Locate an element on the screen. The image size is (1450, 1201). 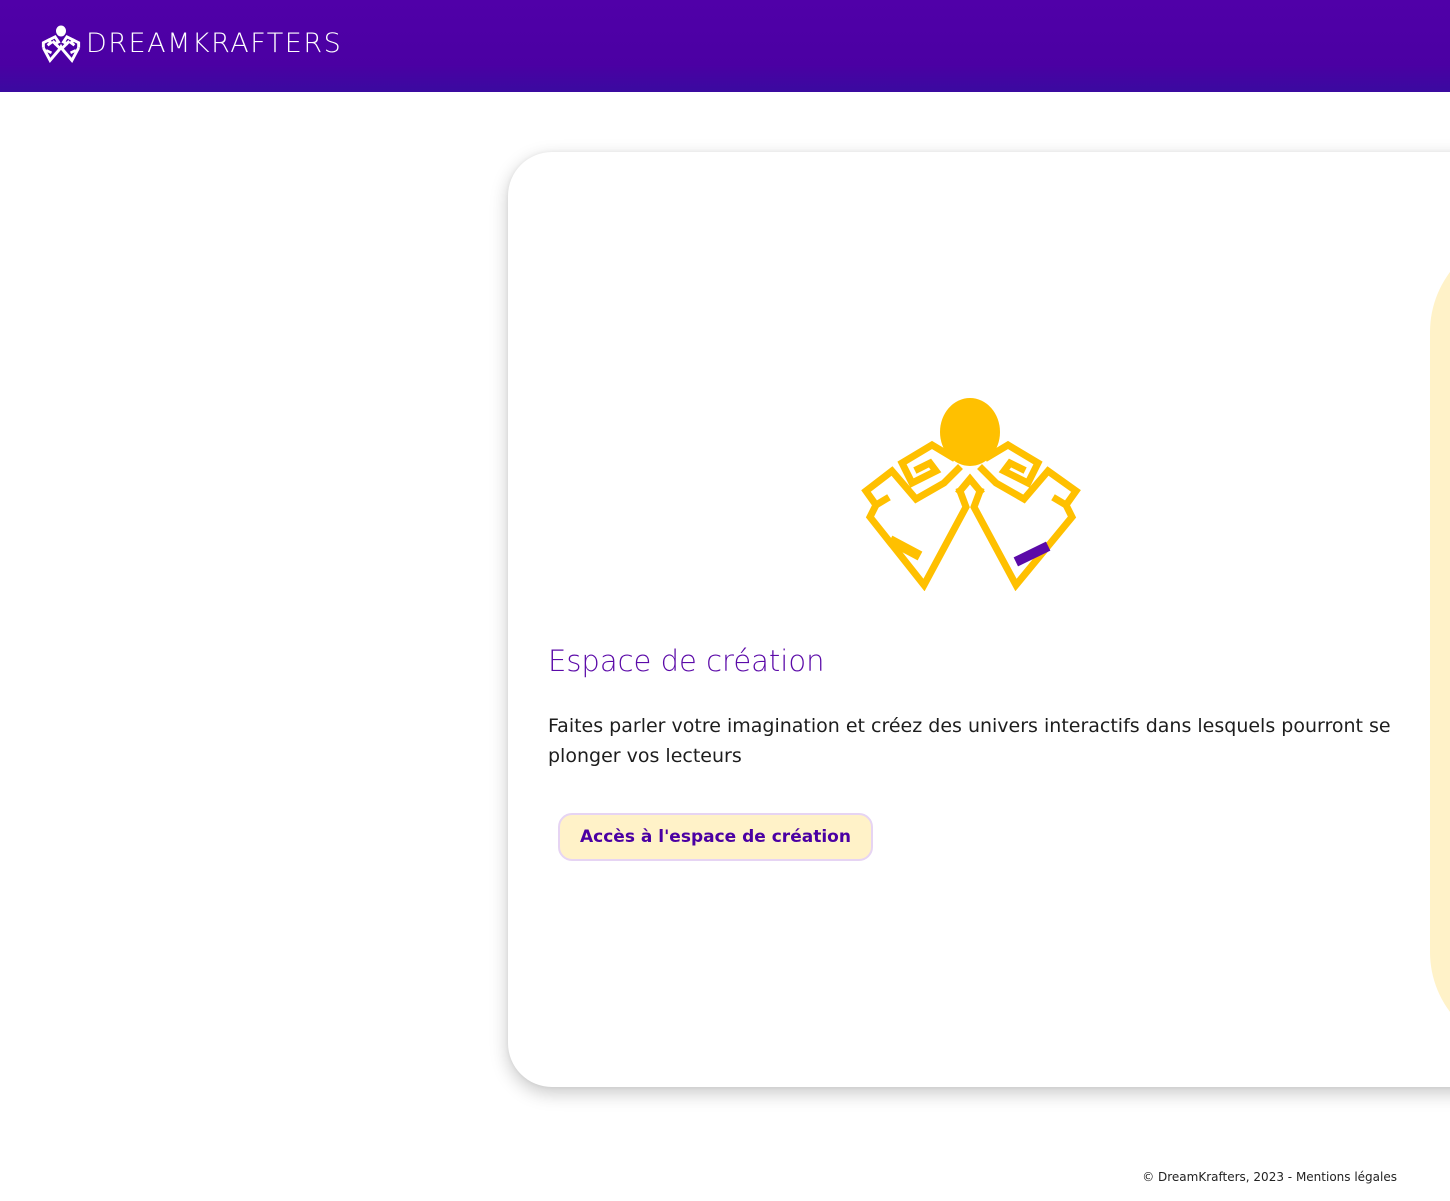
top-header: DREAMKRAFTERS is located at coordinates (725, 46).